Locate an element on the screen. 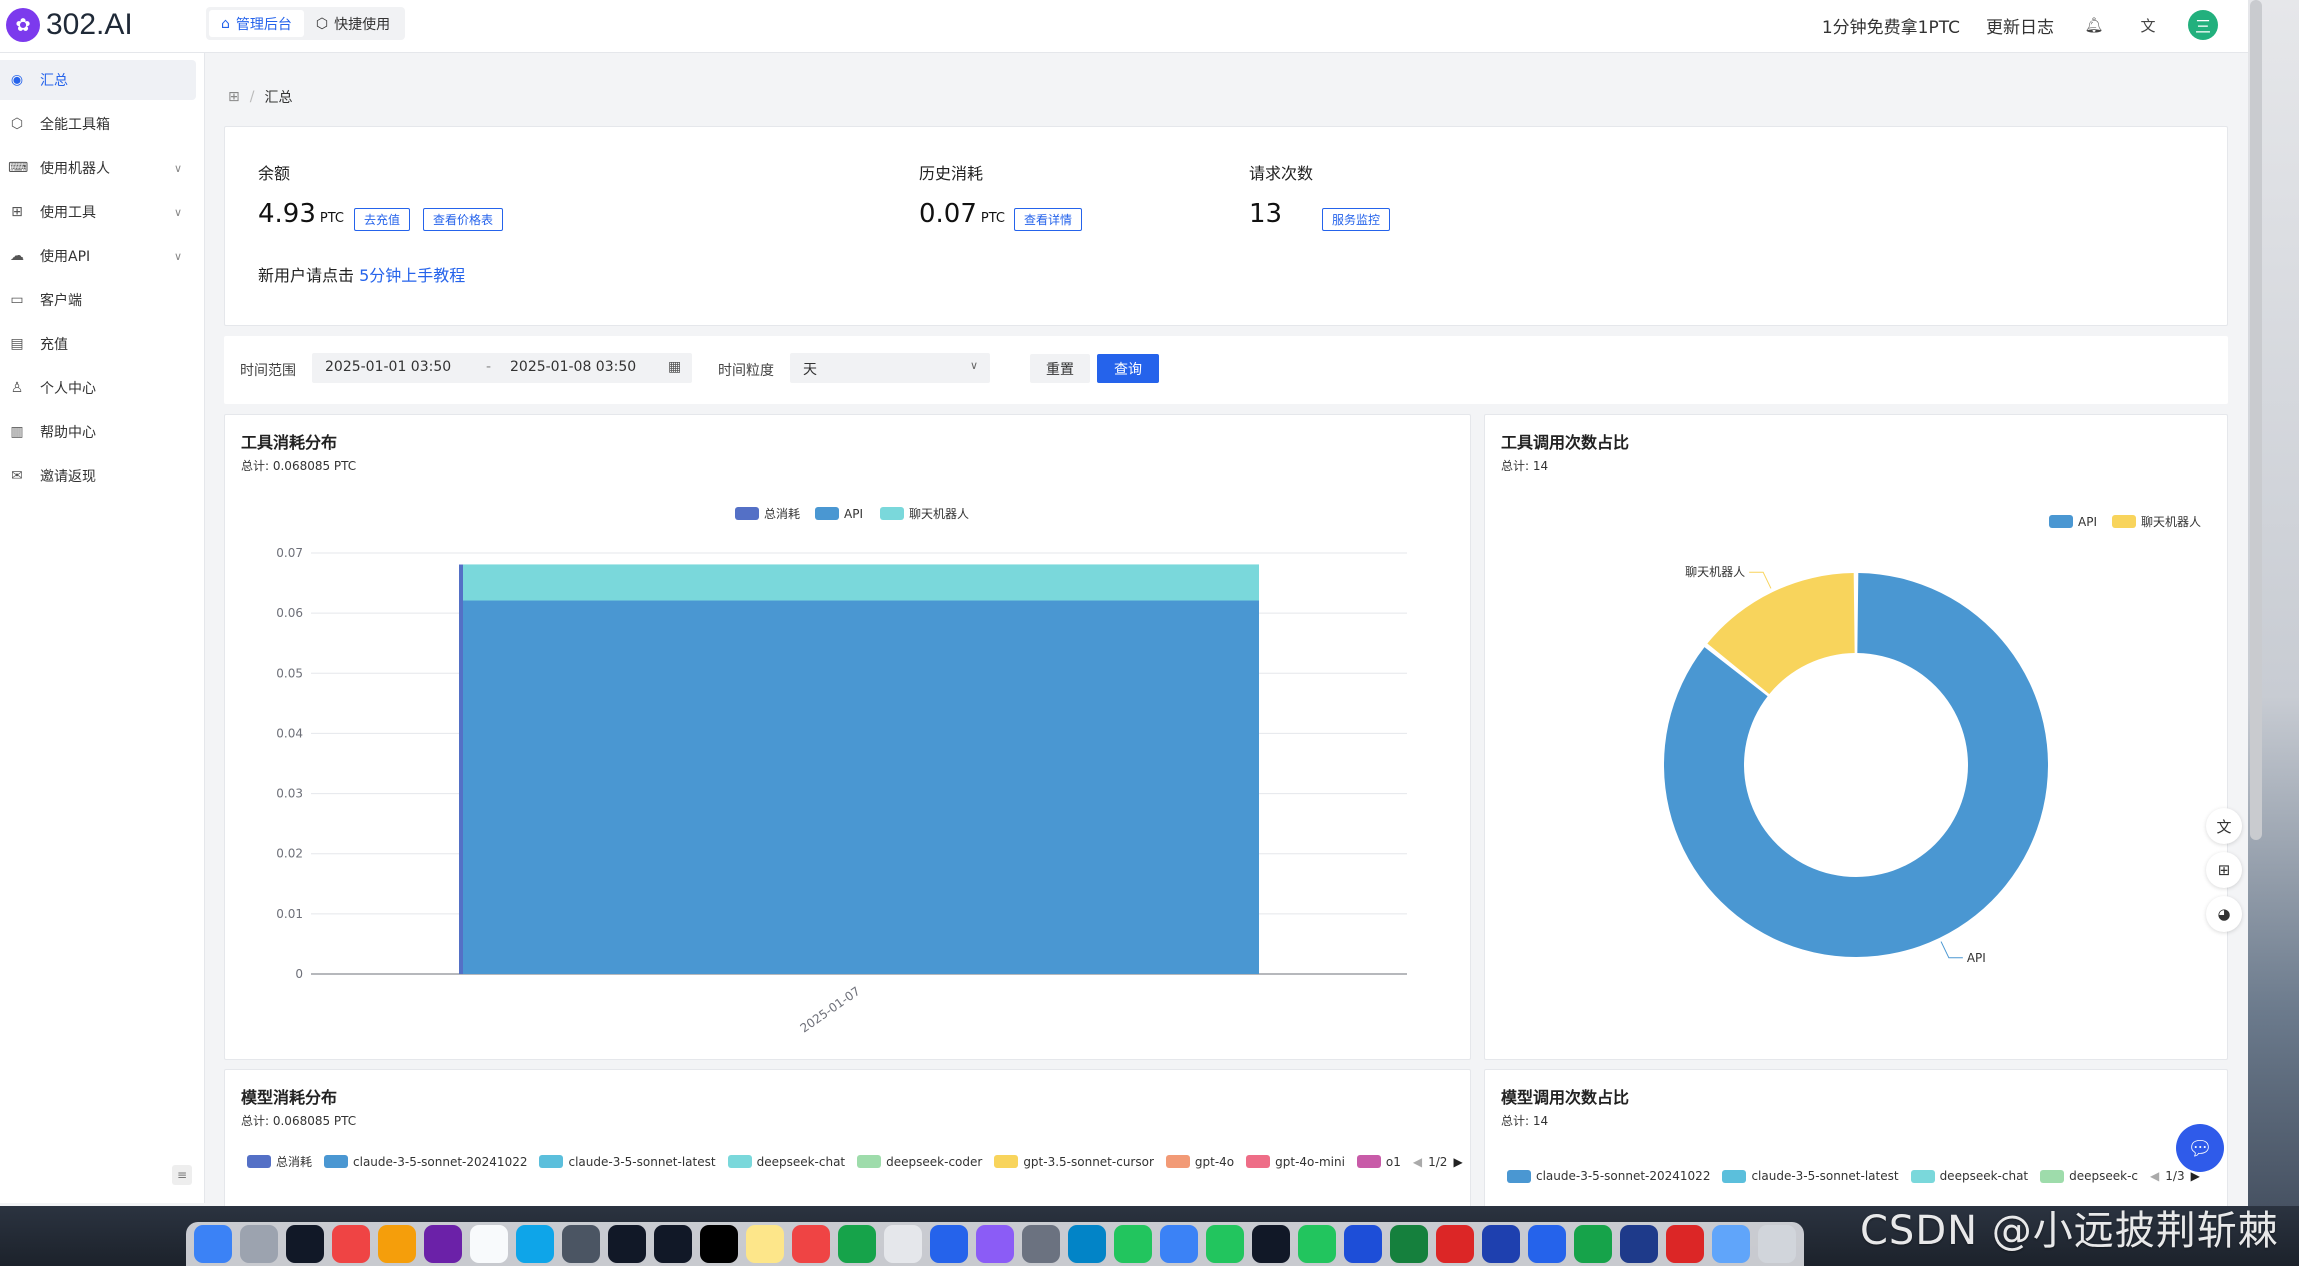 The width and height of the screenshot is (2299, 1266). sidebar-item-tools: ⊞ 使用工具 ∨ is located at coordinates (98, 212).